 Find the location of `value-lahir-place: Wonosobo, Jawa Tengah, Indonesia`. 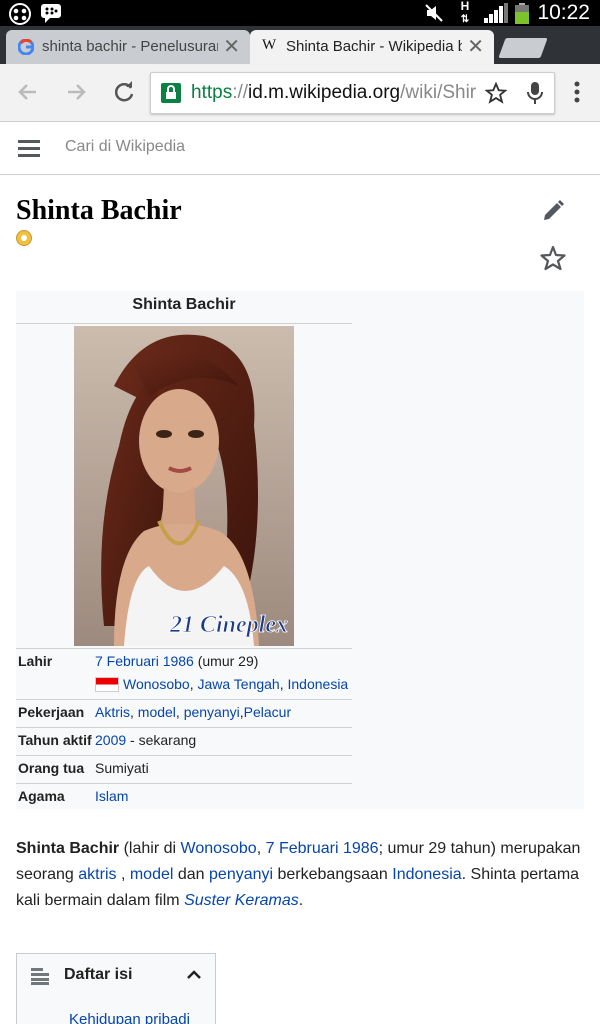

value-lahir-place: Wonosobo, Jawa Tengah, Indonesia is located at coordinates (221, 684).